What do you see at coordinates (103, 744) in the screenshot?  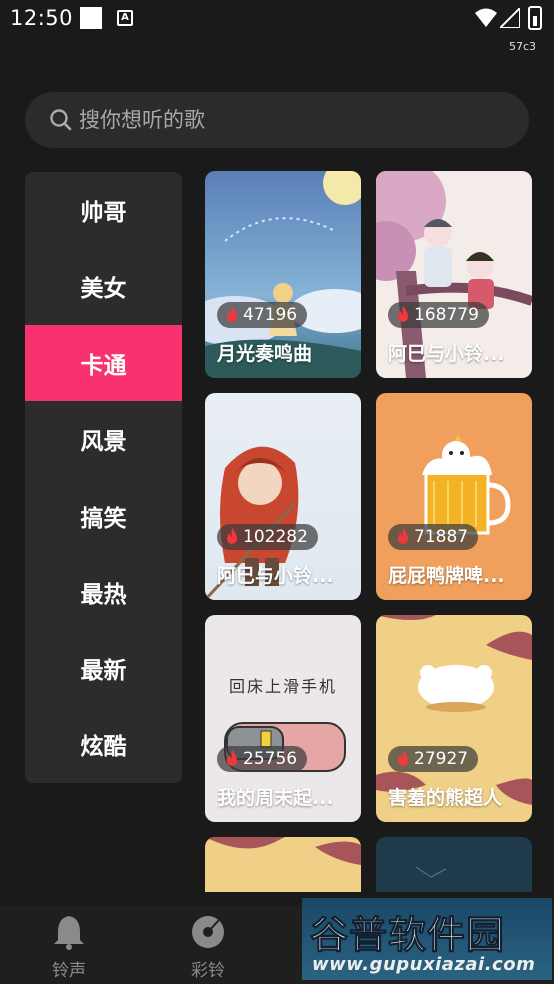 I see `category-item-cool: 炫酷` at bounding box center [103, 744].